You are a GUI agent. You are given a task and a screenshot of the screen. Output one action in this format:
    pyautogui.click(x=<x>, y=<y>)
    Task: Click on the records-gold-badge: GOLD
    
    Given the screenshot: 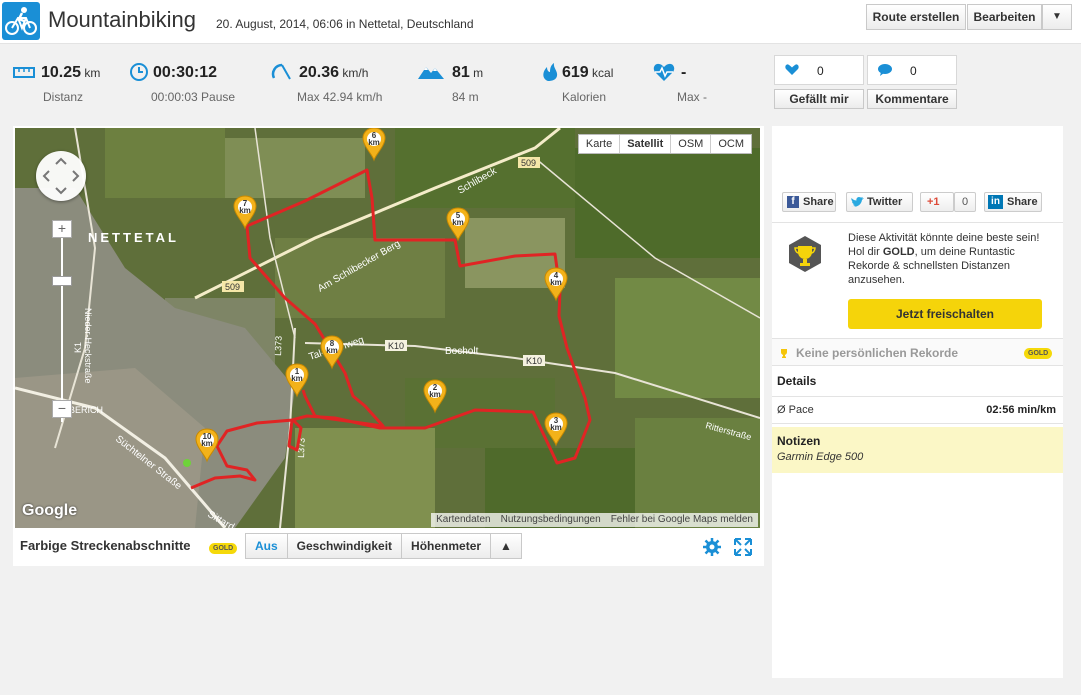 What is the action you would take?
    pyautogui.click(x=1038, y=353)
    